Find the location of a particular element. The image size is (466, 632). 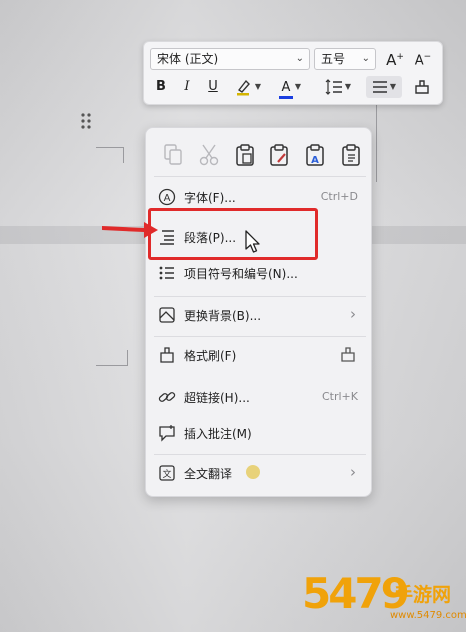

underline-label: U is located at coordinates (213, 86).